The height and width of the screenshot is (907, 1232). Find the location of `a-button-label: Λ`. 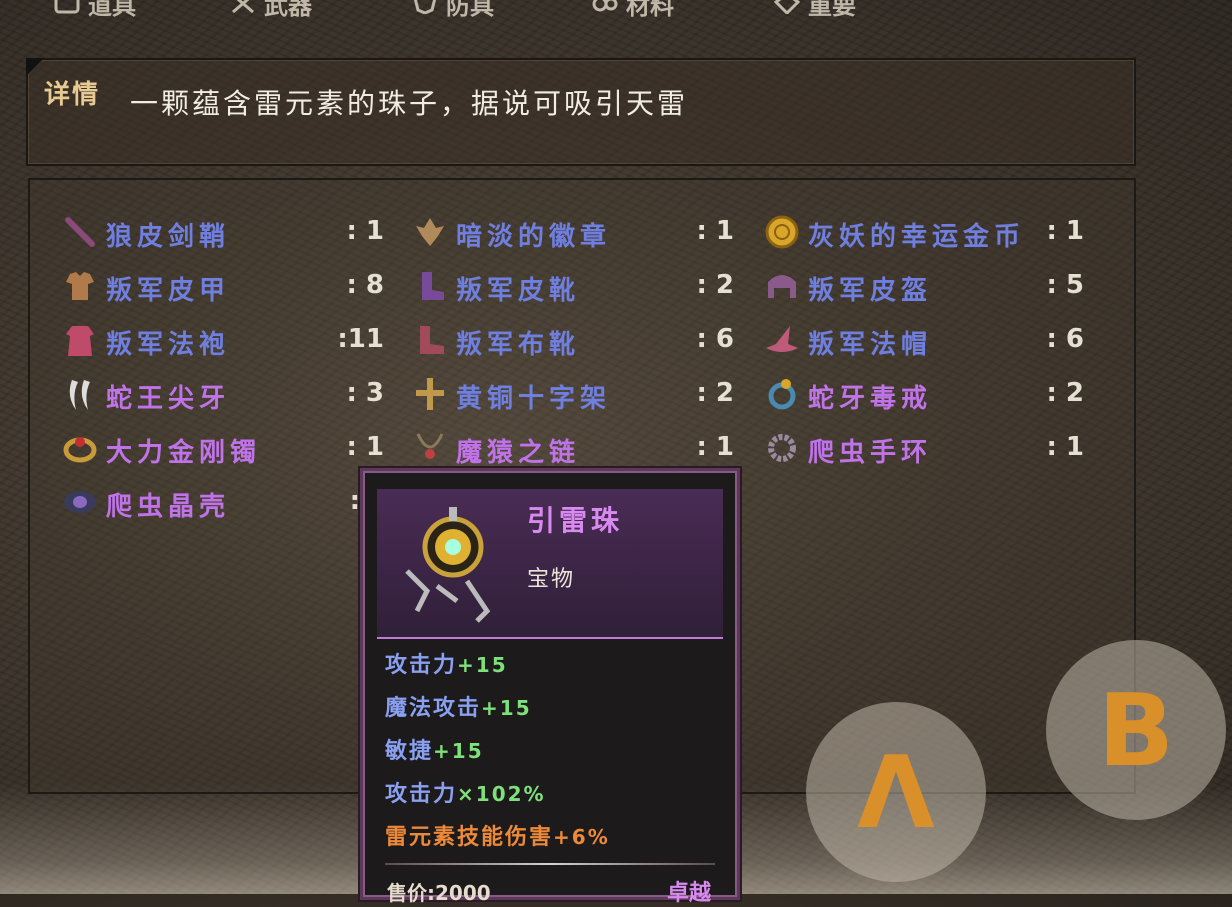

a-button-label: Λ is located at coordinates (896, 792).